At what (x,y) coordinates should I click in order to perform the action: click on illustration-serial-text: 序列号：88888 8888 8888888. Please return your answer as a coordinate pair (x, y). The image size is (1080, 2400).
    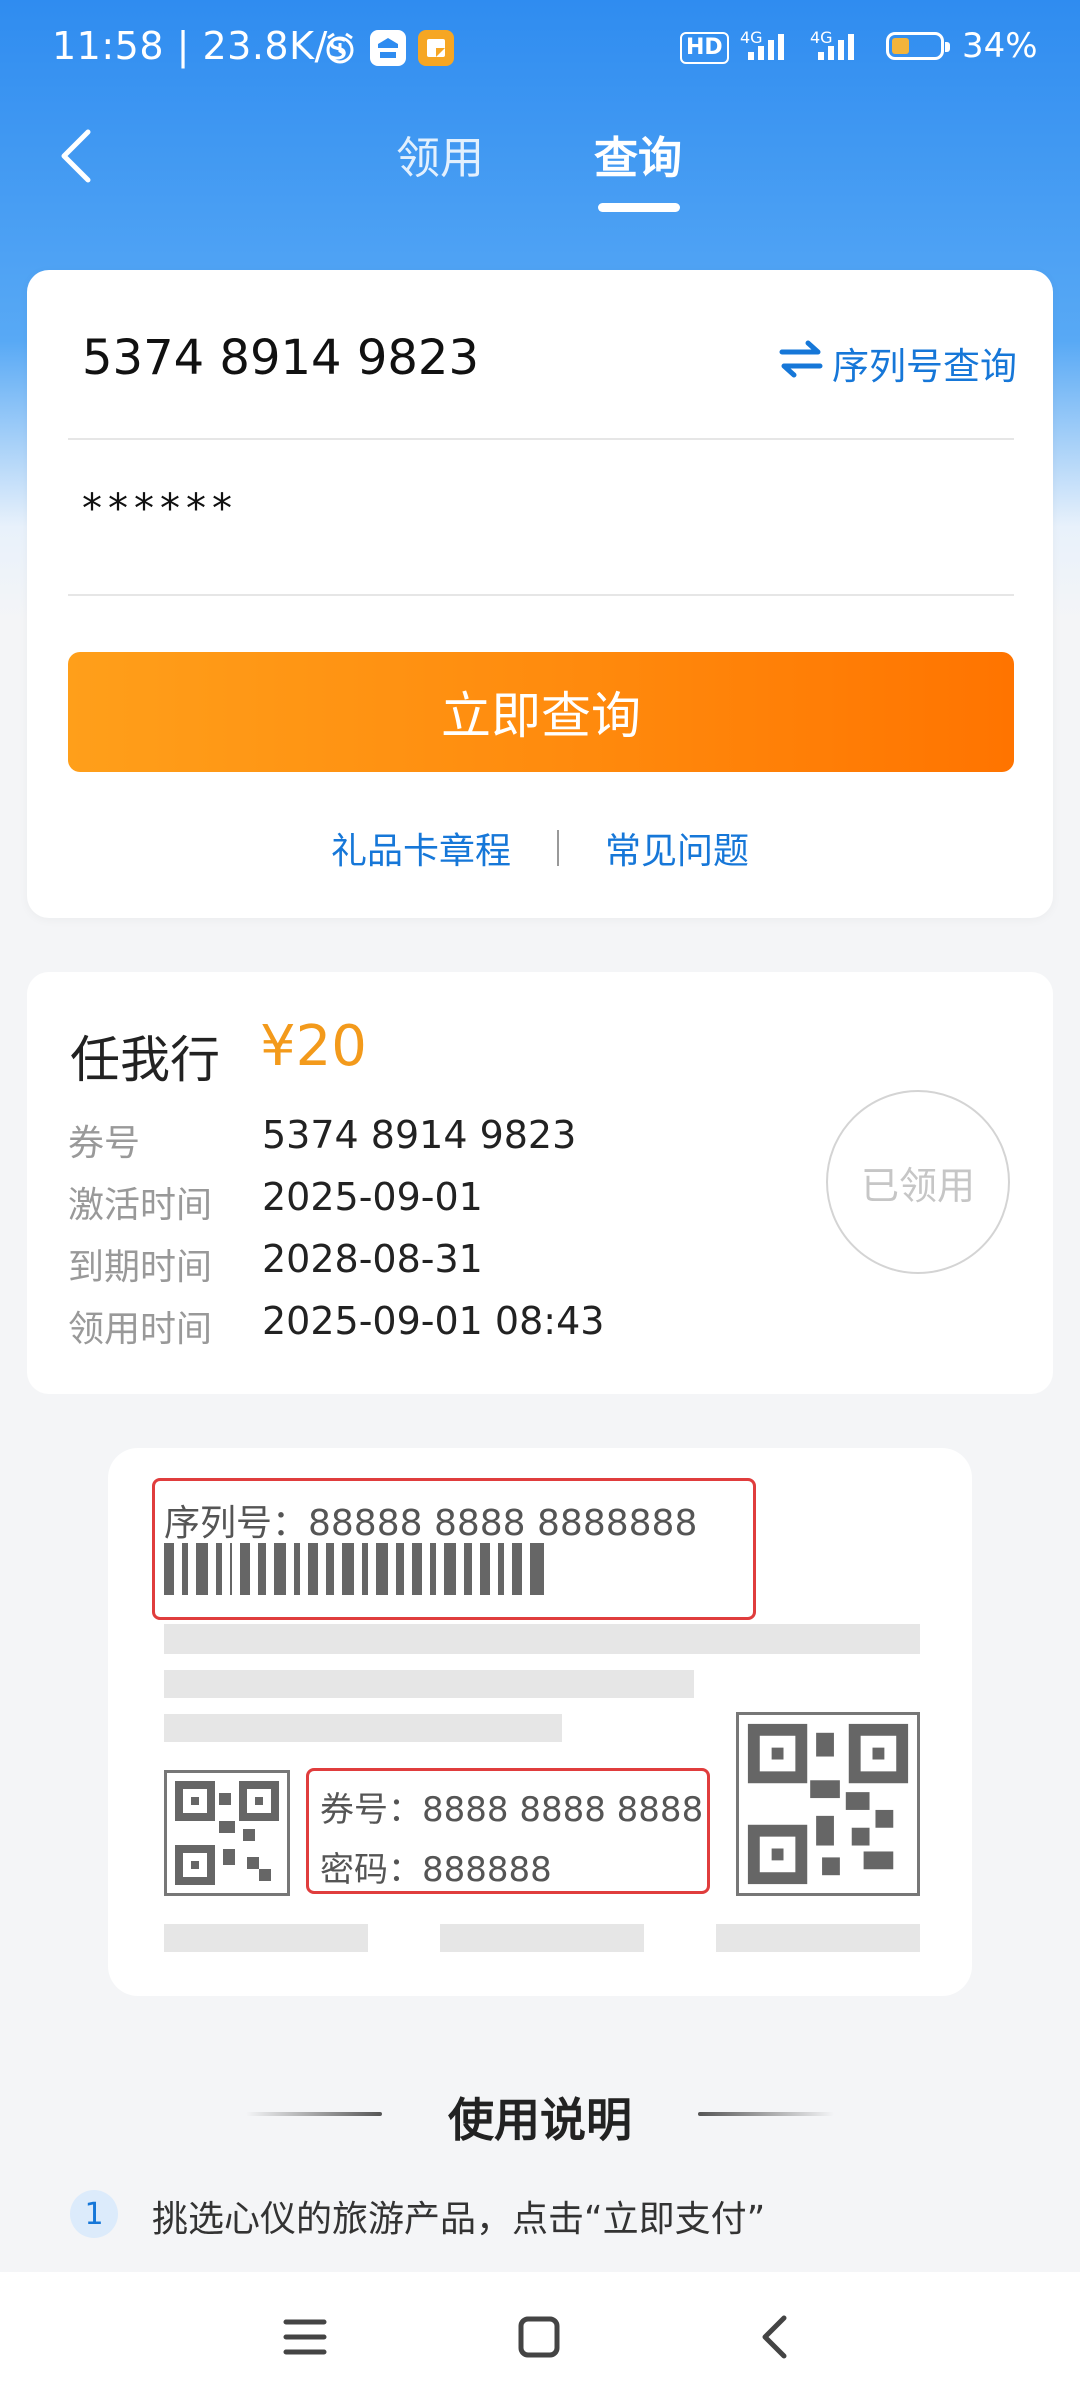
    Looking at the image, I should click on (431, 1523).